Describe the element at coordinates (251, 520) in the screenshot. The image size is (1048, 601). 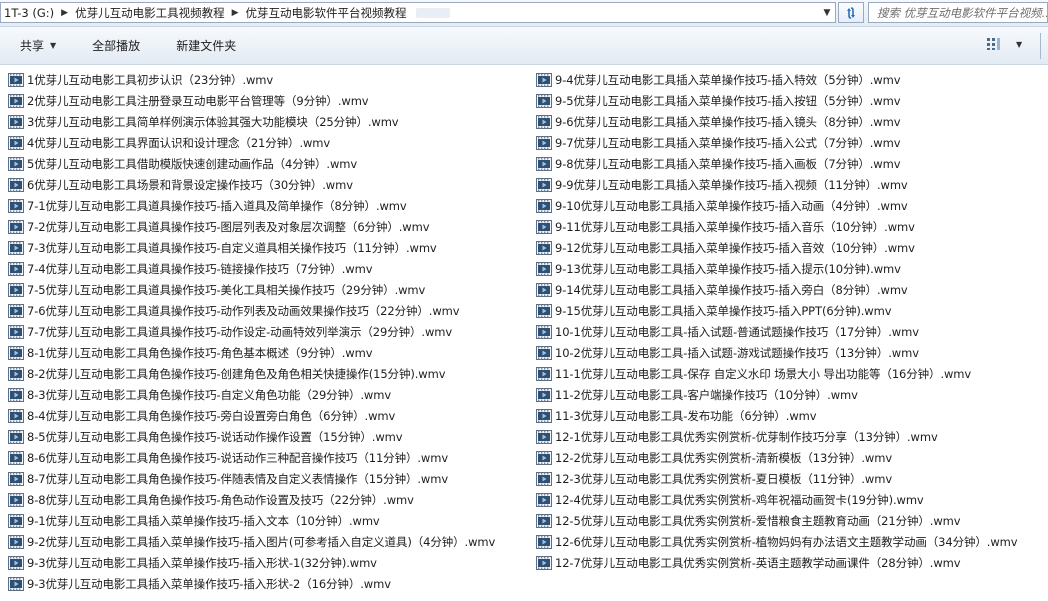
I see `file-item: 9-1优芽儿互动电影工具插入菜单操作技巧-插入文本（10分钟）.wmv` at that location.